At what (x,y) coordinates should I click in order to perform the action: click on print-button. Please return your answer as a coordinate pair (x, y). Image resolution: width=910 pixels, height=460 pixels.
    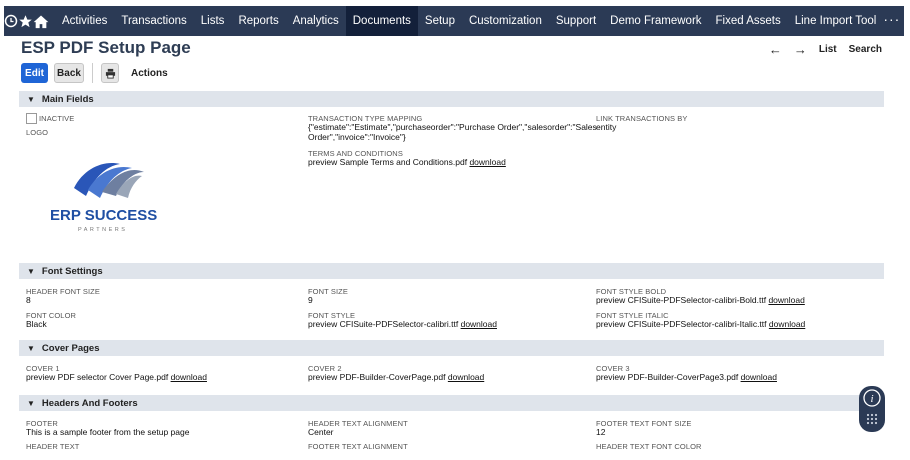
    Looking at the image, I should click on (110, 73).